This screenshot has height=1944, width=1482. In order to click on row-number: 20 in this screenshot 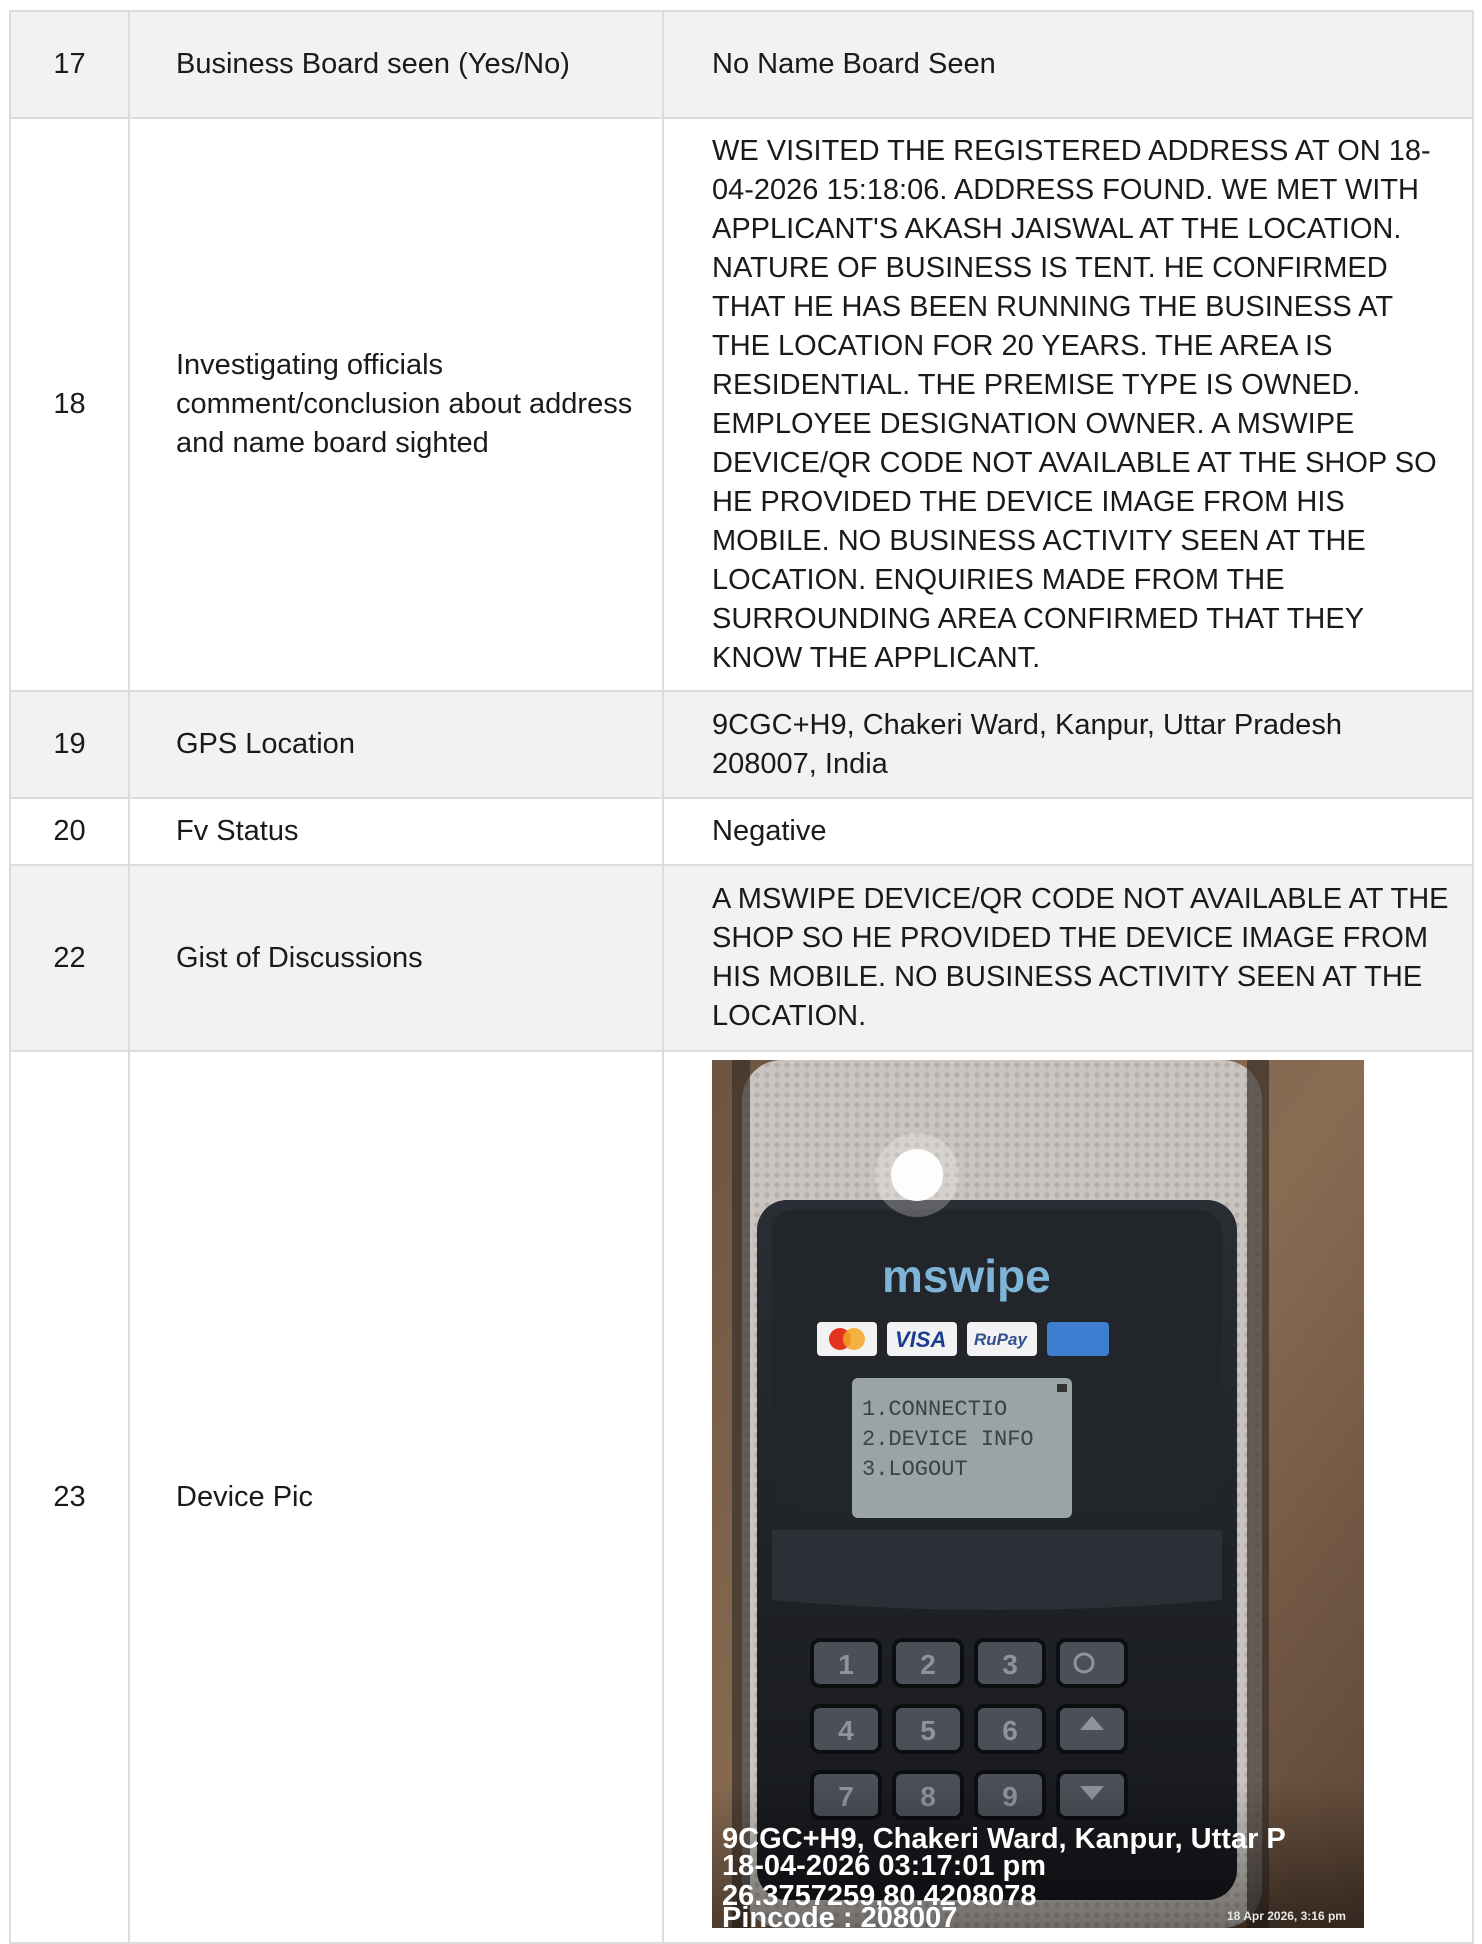, I will do `click(69, 831)`.